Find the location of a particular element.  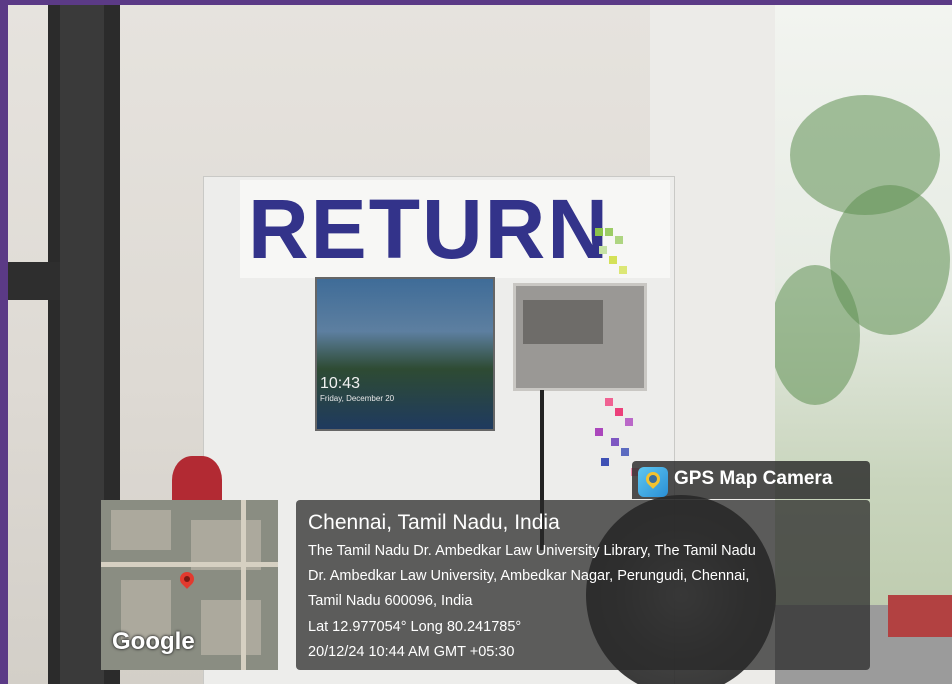

timestamp: 20/12/24 10:44 AM GMT +05:30 is located at coordinates (411, 652).